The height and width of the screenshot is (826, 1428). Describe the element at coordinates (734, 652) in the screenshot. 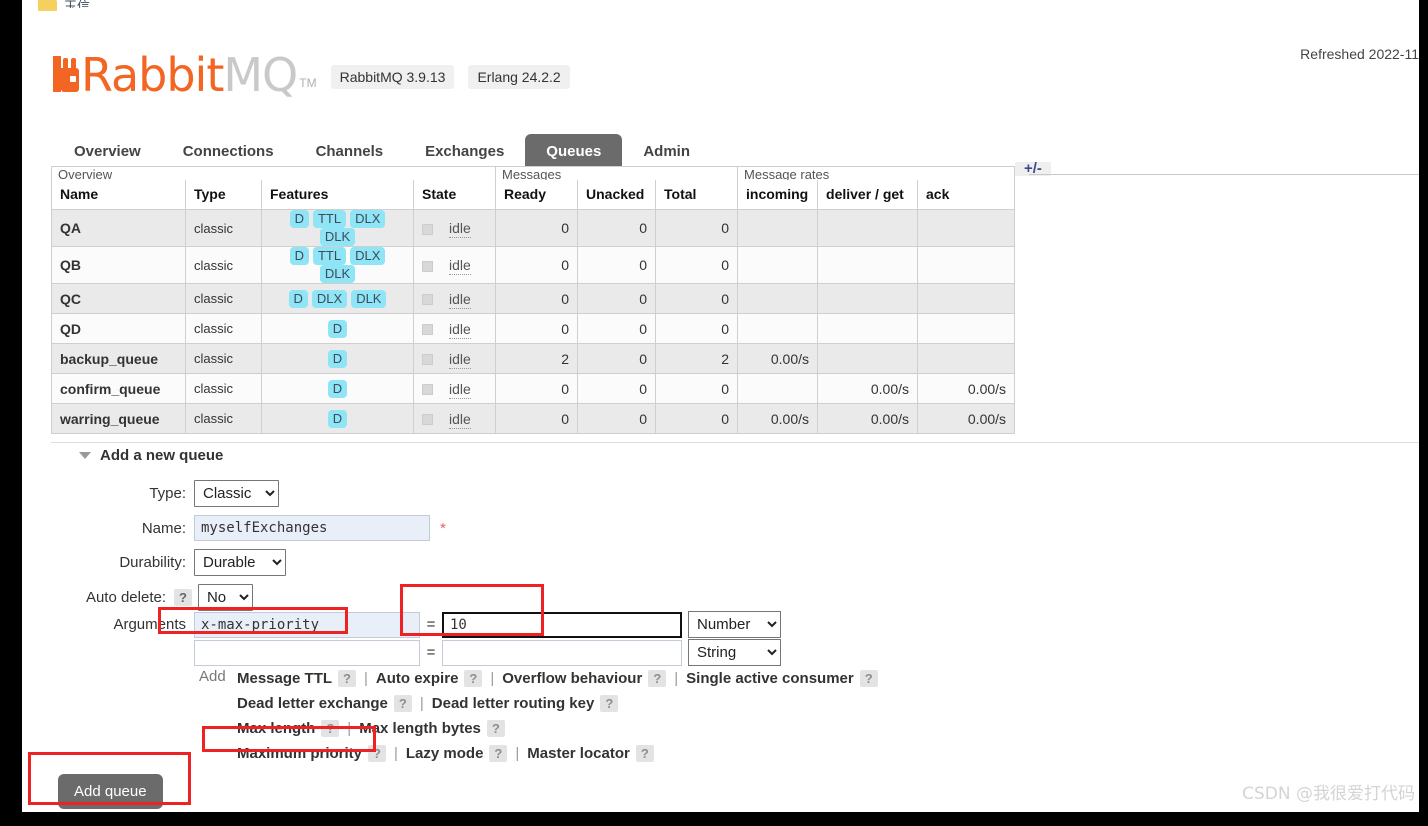

I see `argument-type-select-2: StringNumberBooleanListArgument` at that location.